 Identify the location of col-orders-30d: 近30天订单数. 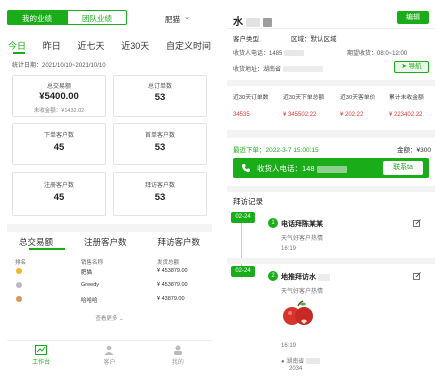
(251, 98).